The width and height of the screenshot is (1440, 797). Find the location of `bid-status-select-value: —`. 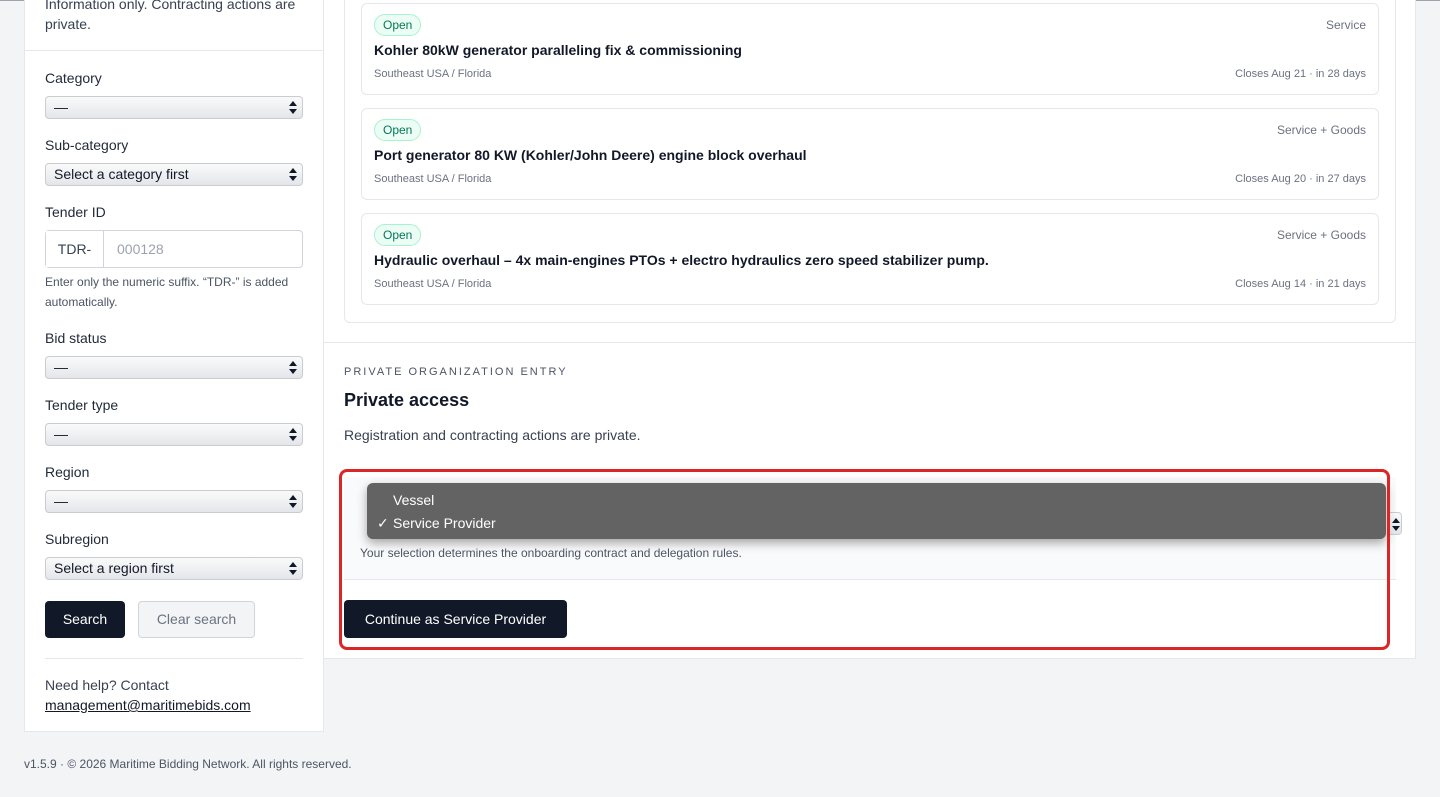

bid-status-select-value: — is located at coordinates (61, 367).